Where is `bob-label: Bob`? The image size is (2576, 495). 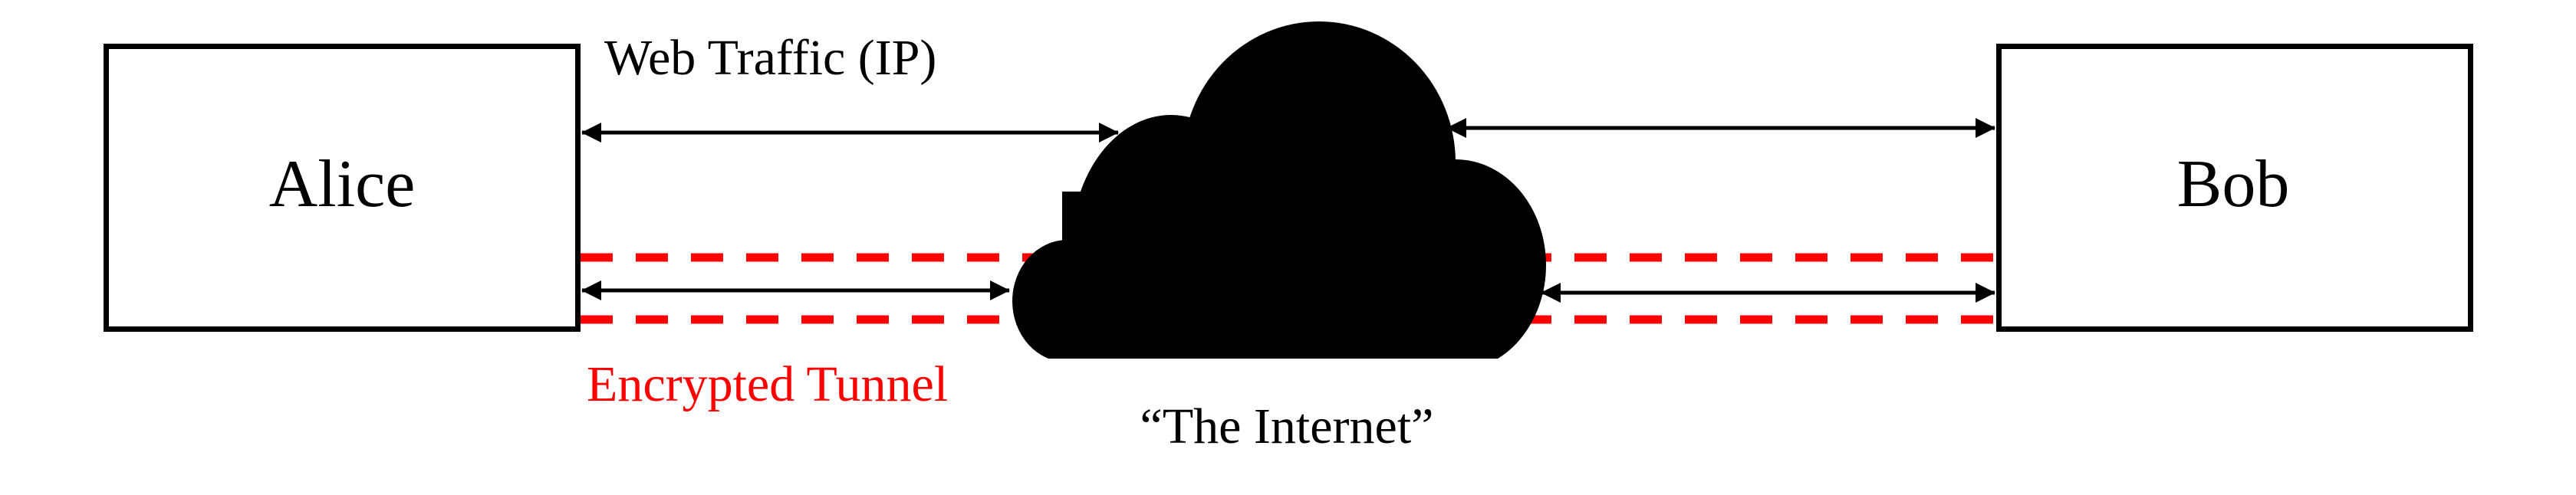 bob-label: Bob is located at coordinates (2233, 184).